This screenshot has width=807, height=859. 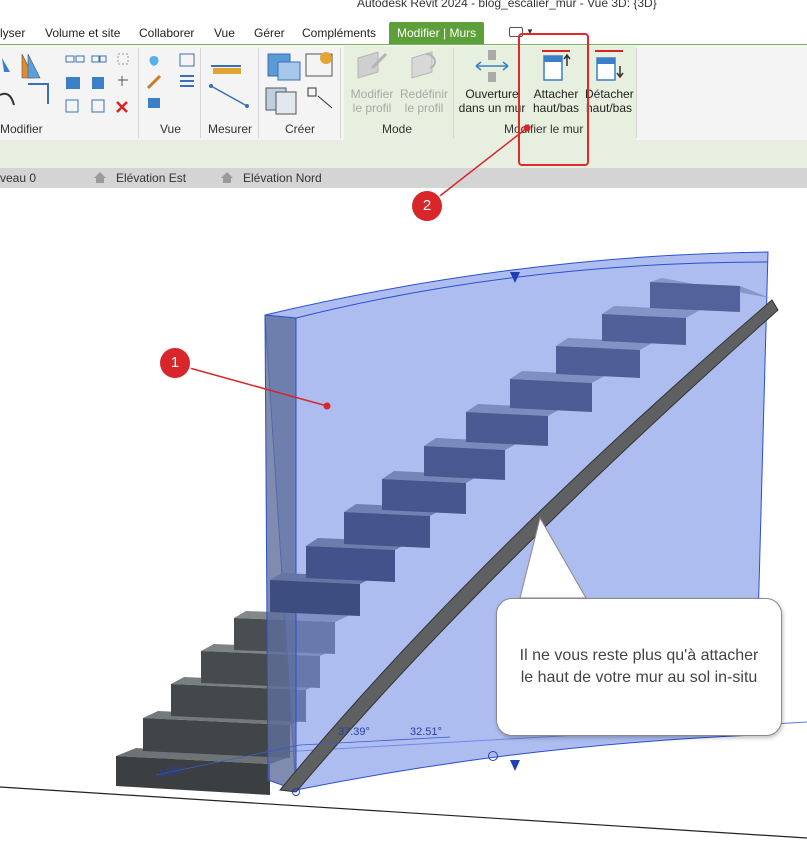 I want to click on angle-dimension: 37.39°, so click(x=354, y=732).